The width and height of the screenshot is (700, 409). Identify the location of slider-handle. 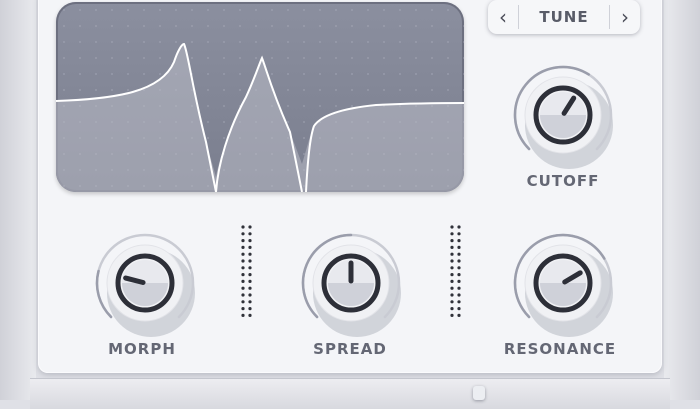
(479, 393).